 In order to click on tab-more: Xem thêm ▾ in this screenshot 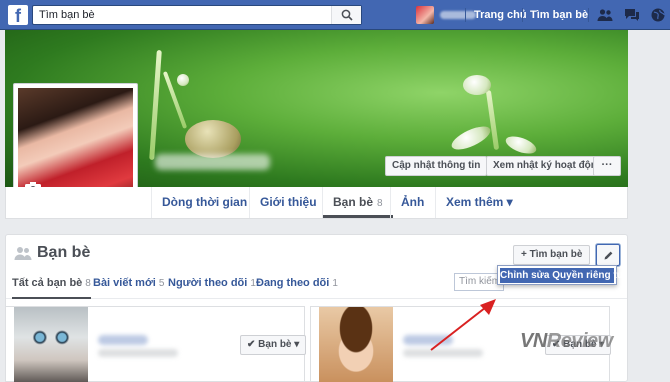, I will do `click(479, 202)`.